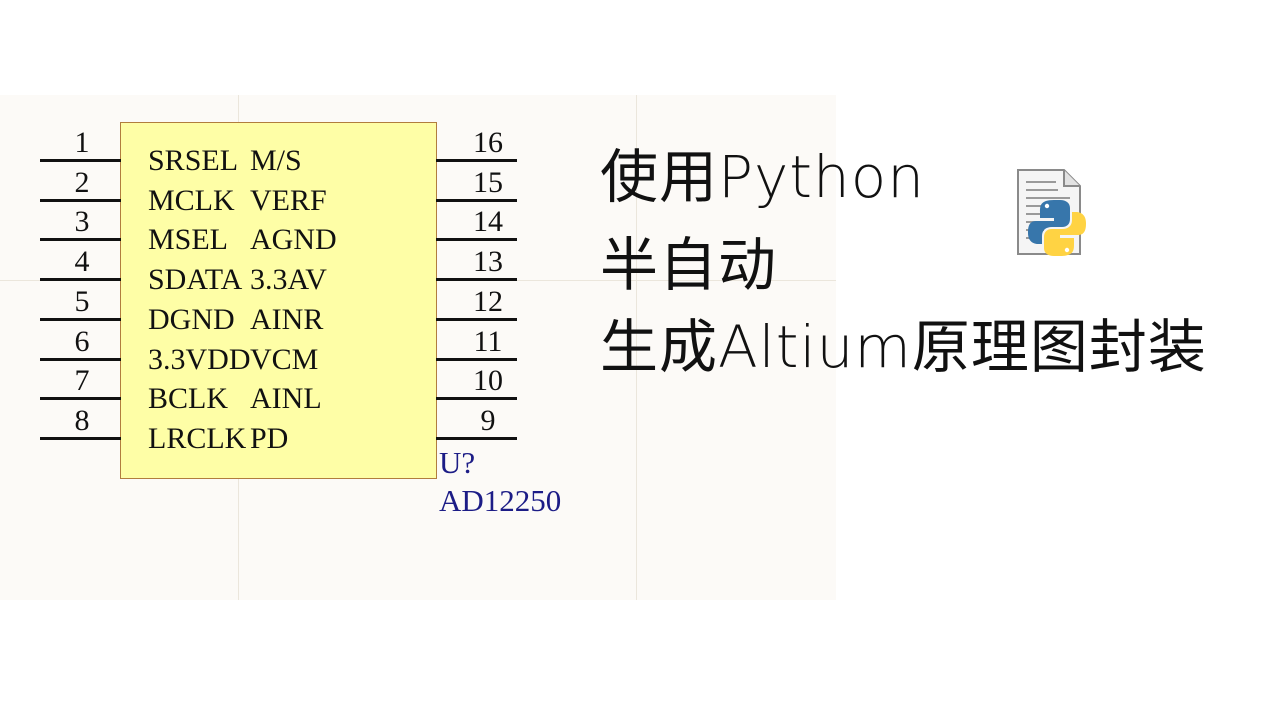 This screenshot has width=1280, height=720. I want to click on title-line-1: 使用Python, so click(763, 177).